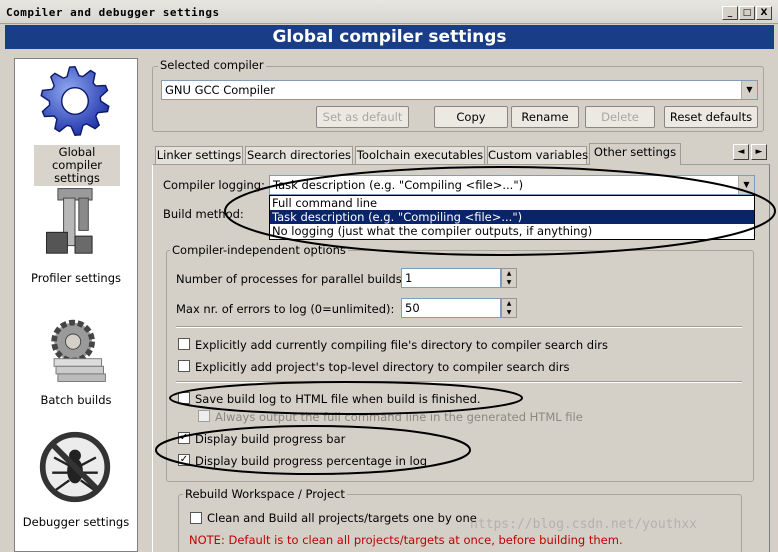 Image resolution: width=778 pixels, height=552 pixels. Describe the element at coordinates (214, 185) in the screenshot. I see `compiler-logging-label: Compiler logging:` at that location.